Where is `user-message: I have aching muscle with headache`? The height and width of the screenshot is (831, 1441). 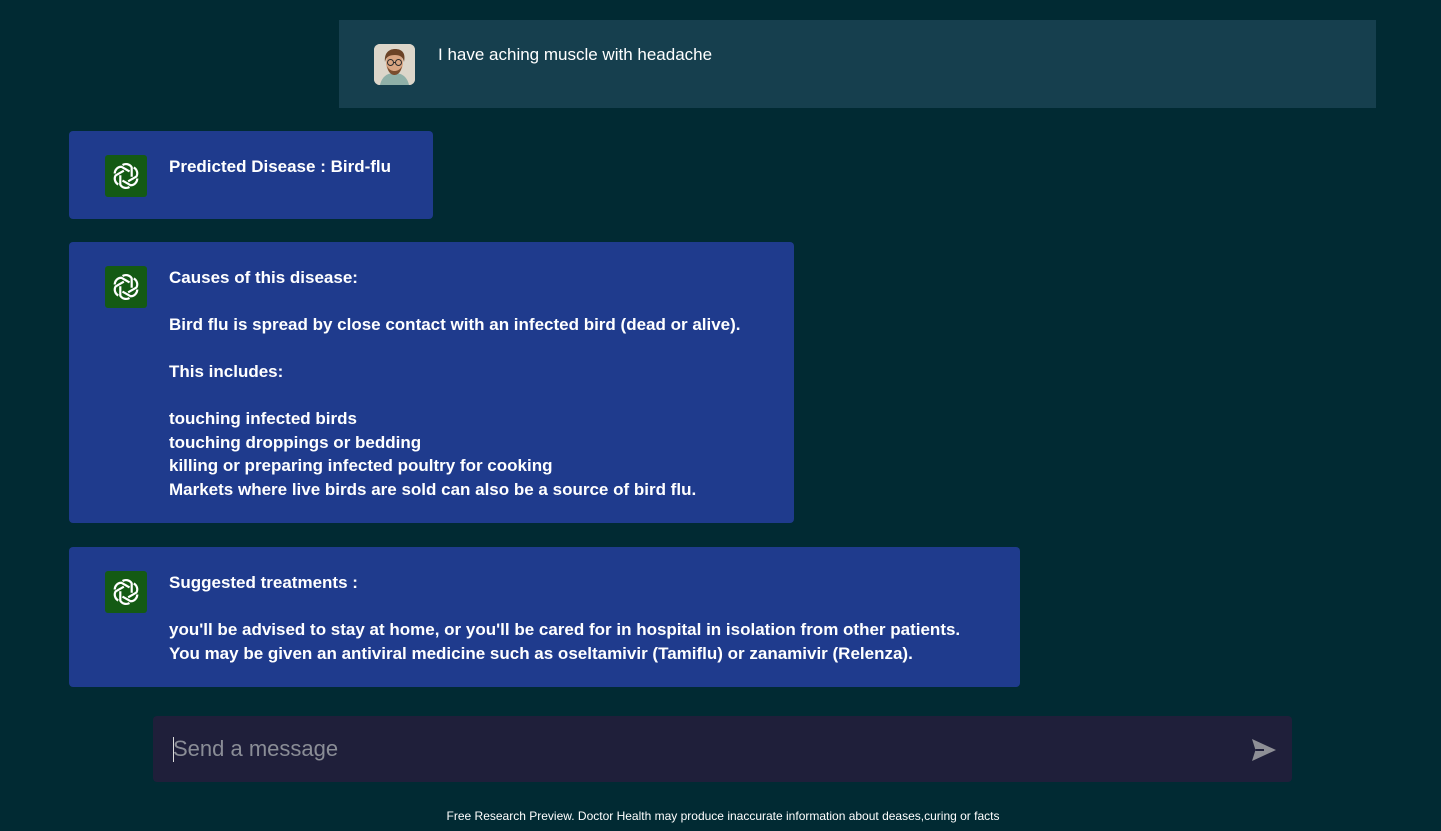
user-message: I have aching muscle with headache is located at coordinates (857, 64).